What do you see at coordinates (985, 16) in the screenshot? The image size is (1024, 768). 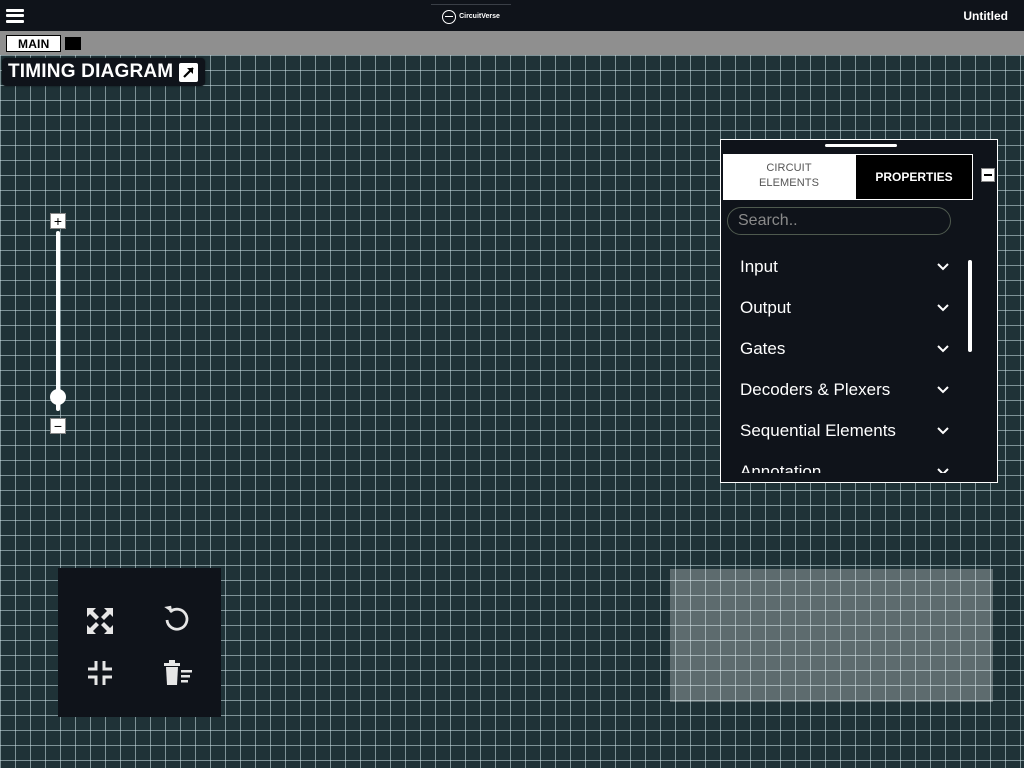 I see `project-title: Untitled` at bounding box center [985, 16].